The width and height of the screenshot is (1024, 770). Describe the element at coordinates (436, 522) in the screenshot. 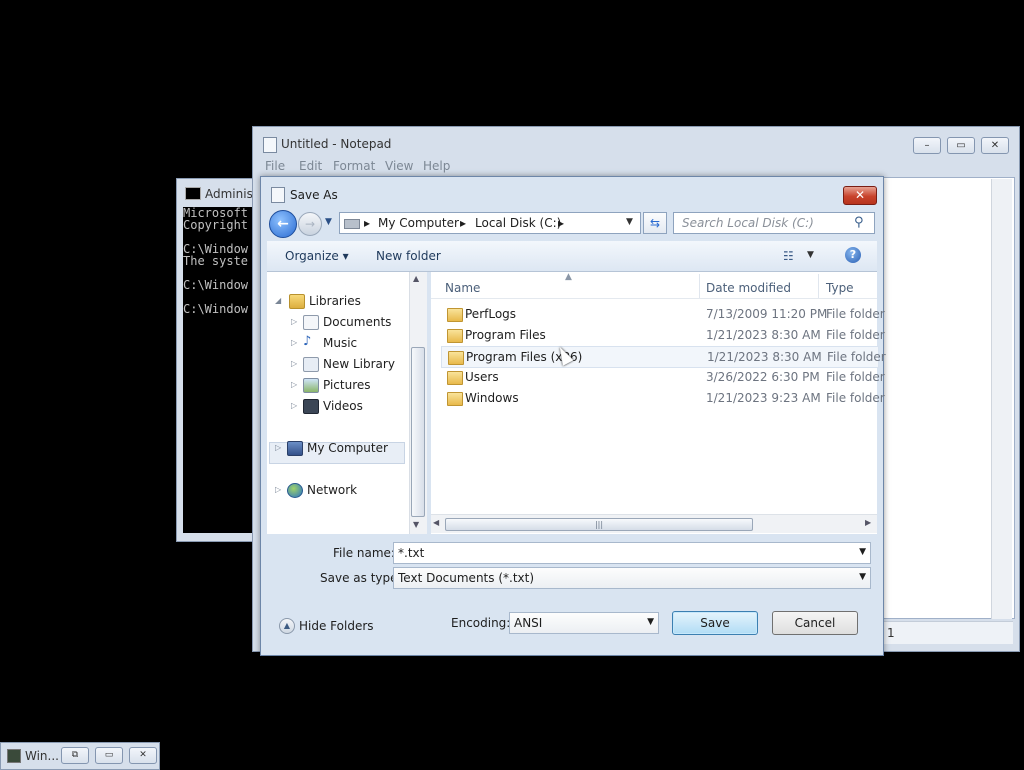

I see `scroll-left-icon: ◀` at that location.